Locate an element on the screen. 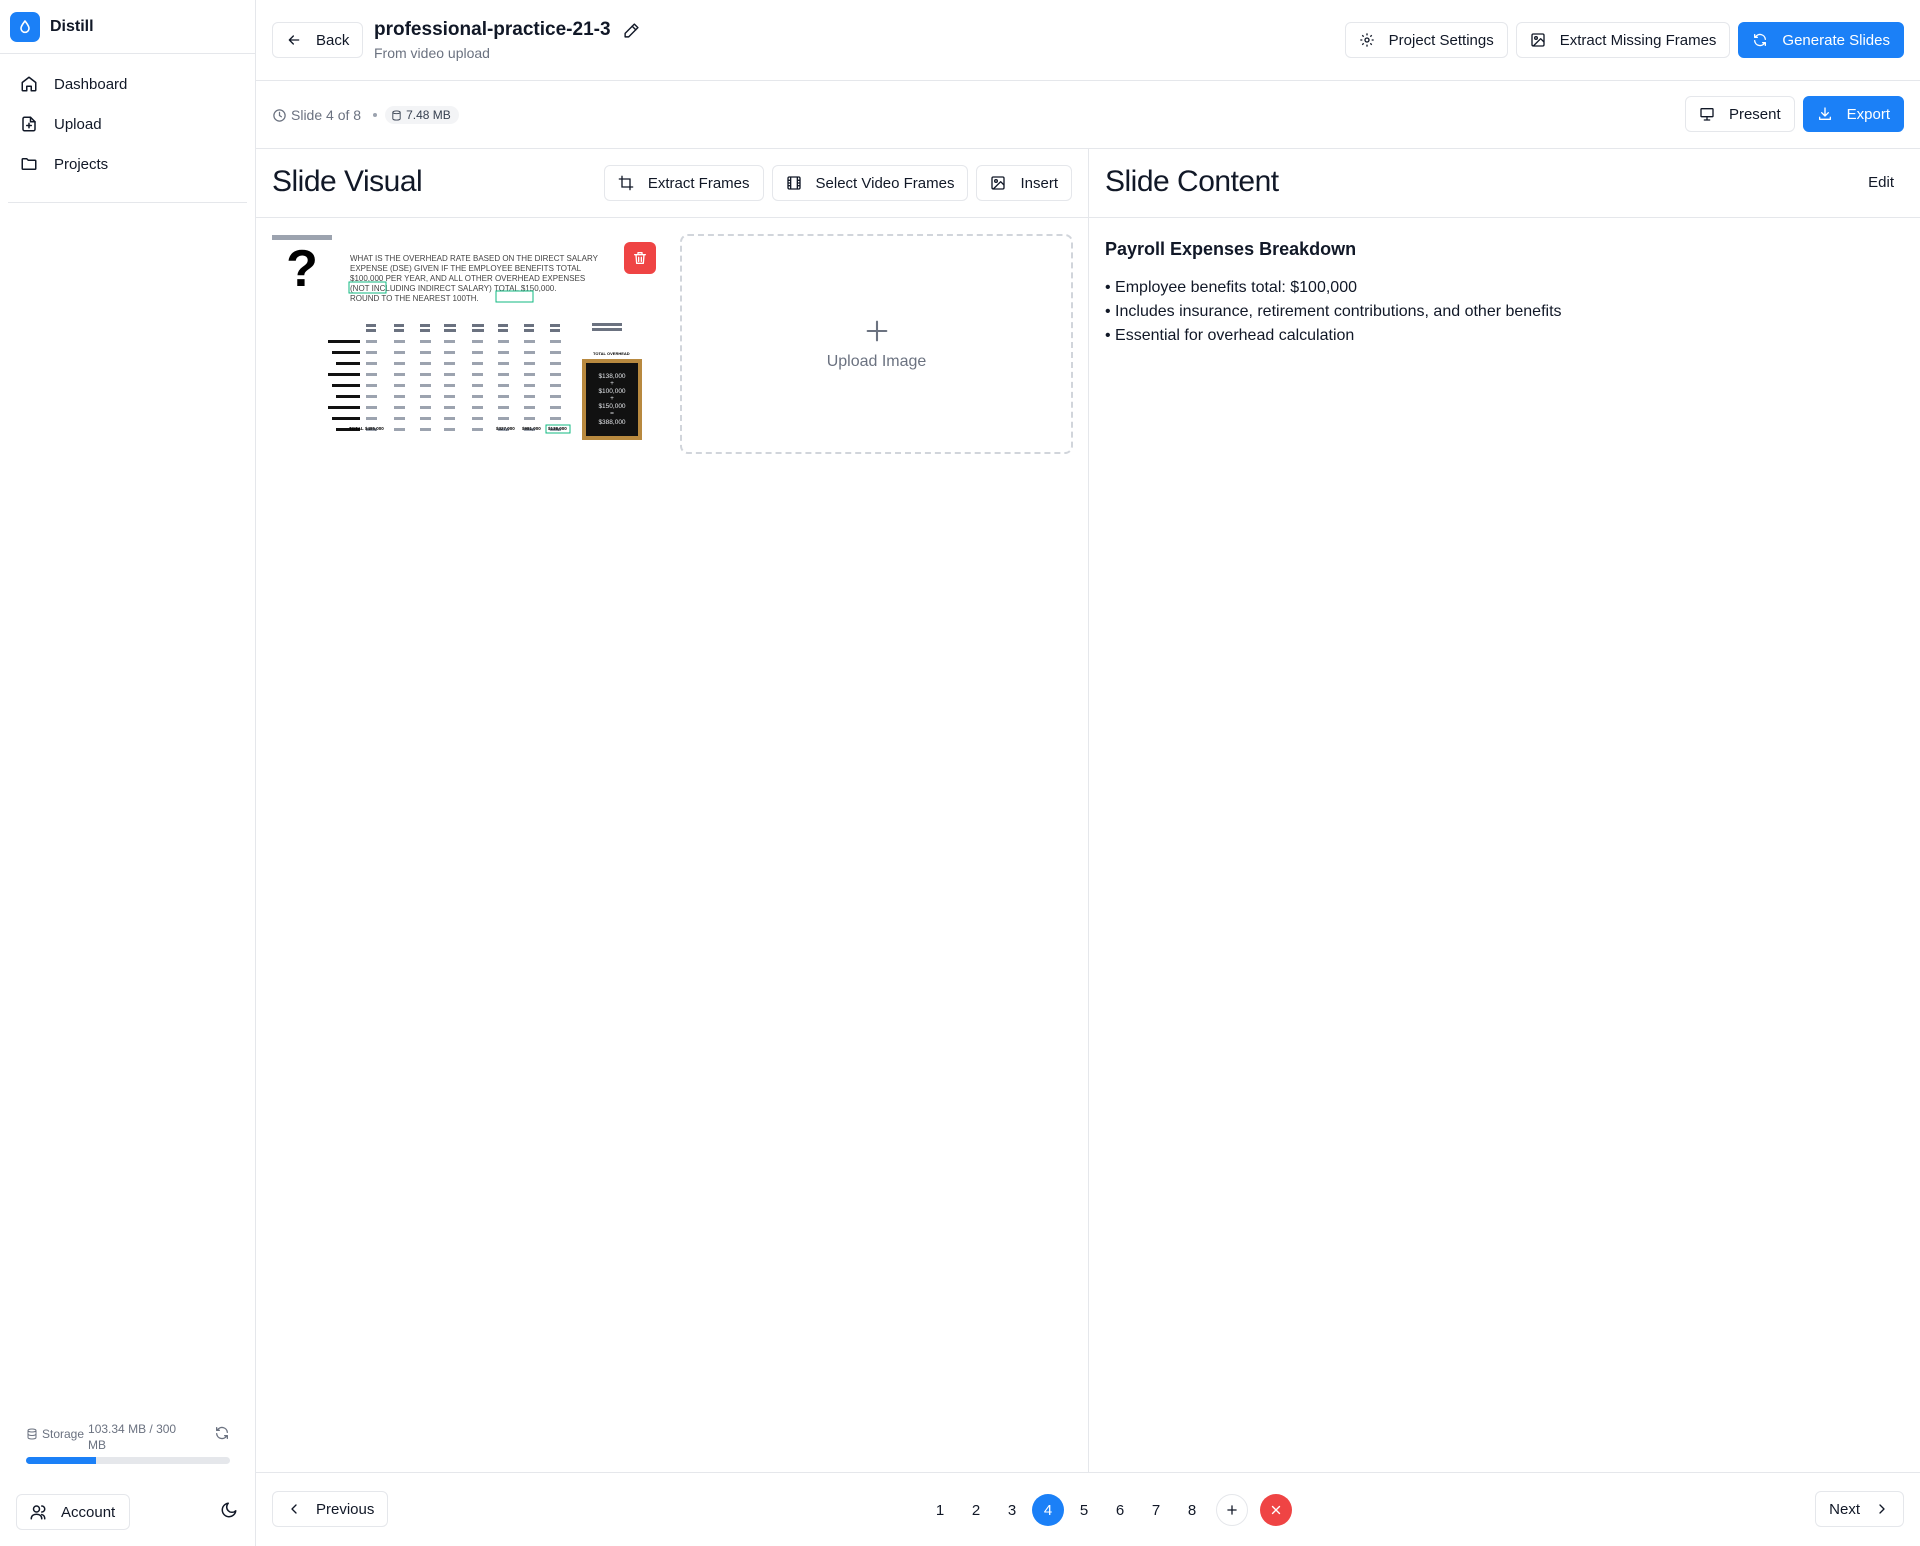 The width and height of the screenshot is (1920, 1546). slide-toolbar: Slide 4 of 8 7.48 MB Present Export is located at coordinates (1088, 115).